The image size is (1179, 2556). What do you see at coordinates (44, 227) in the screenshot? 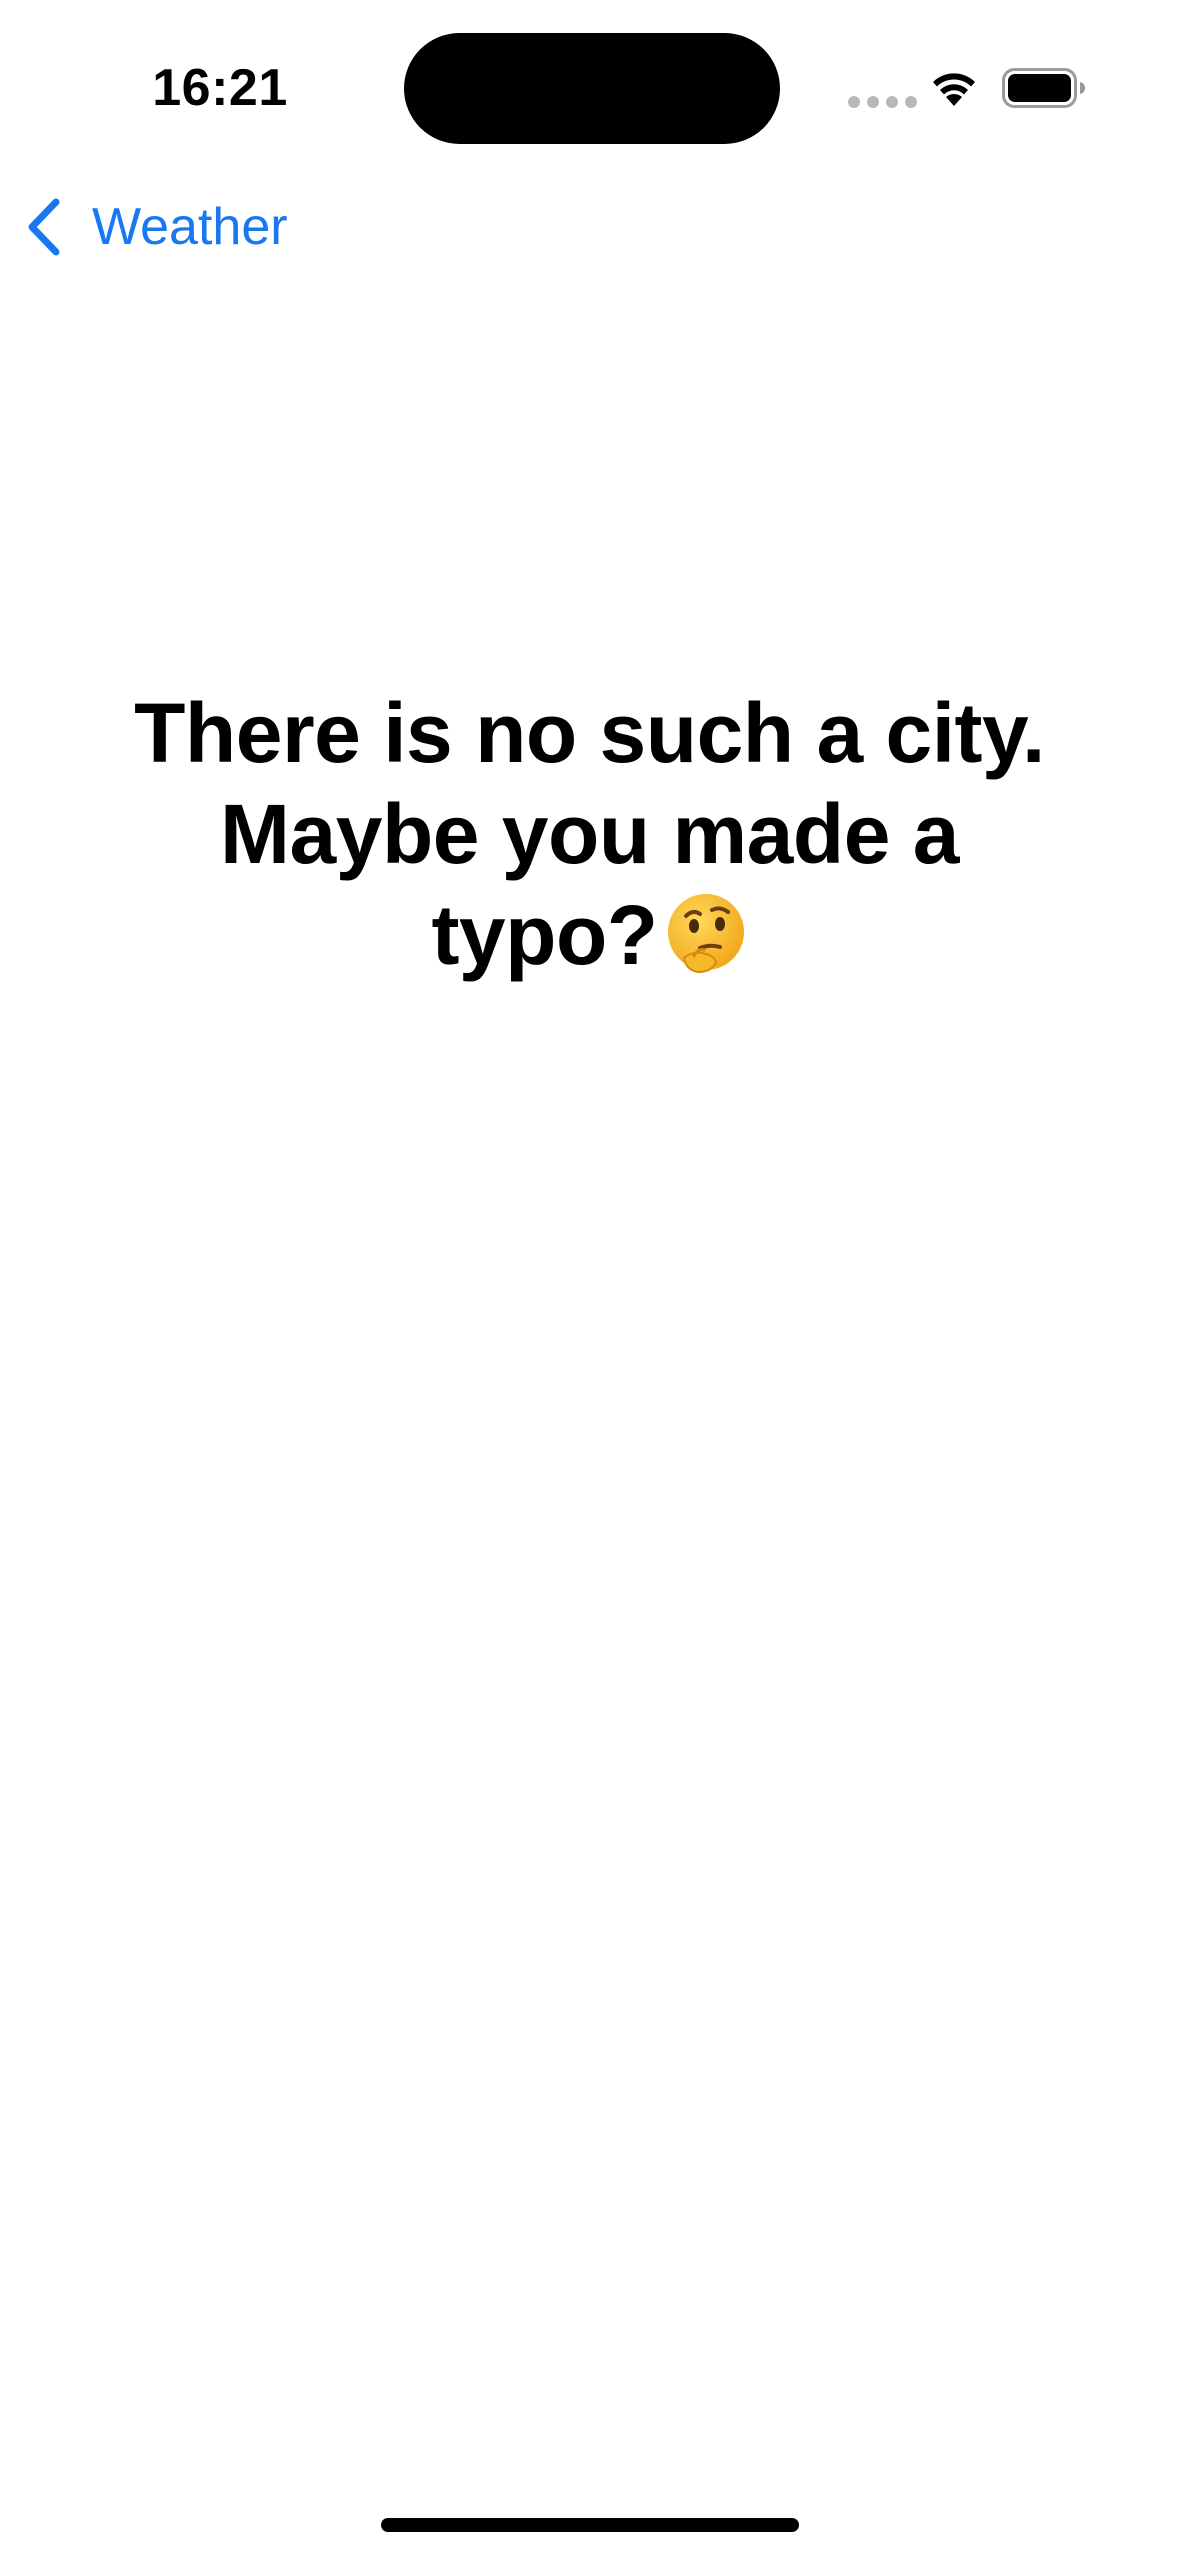
I see `chevron-left-icon` at bounding box center [44, 227].